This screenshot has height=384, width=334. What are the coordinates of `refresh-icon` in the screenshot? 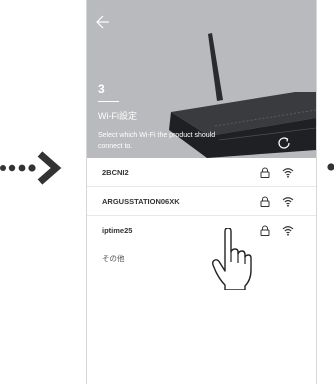 It's located at (284, 143).